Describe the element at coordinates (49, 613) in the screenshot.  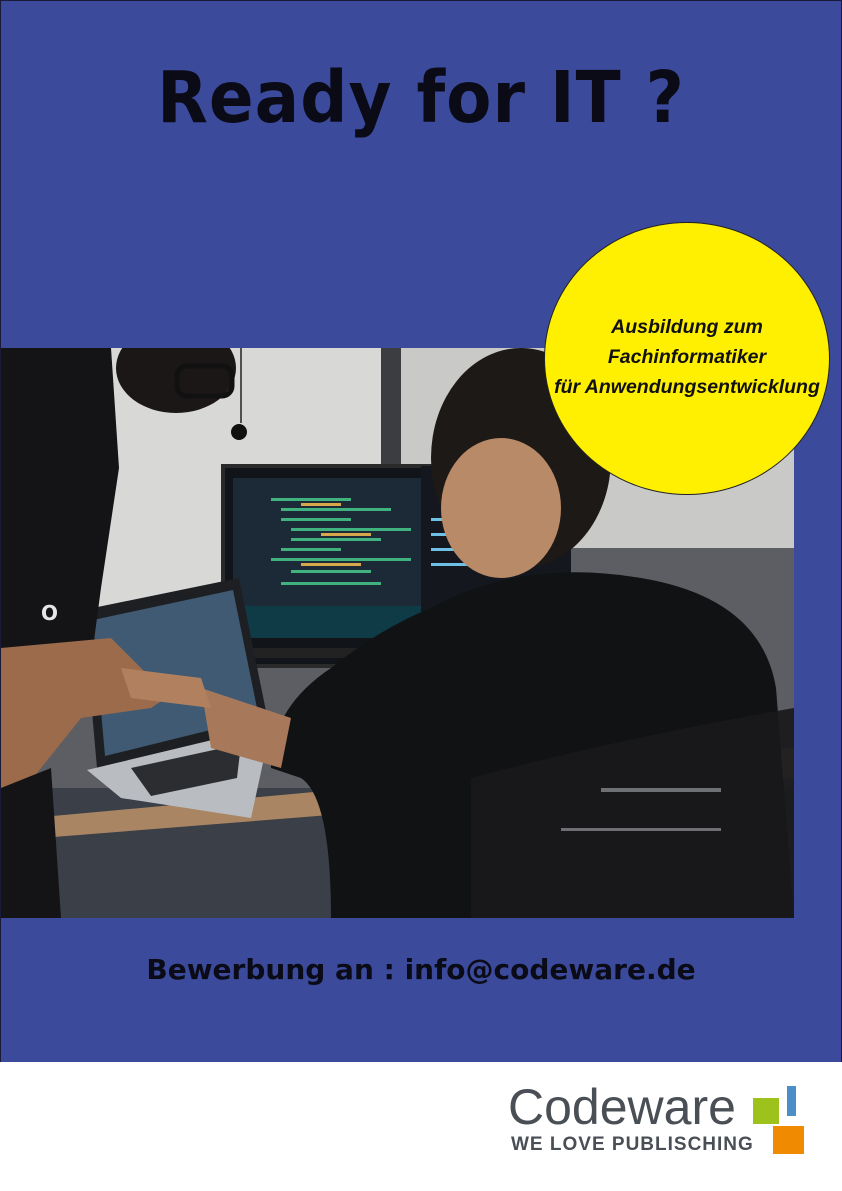
I see `svg-text: O` at that location.